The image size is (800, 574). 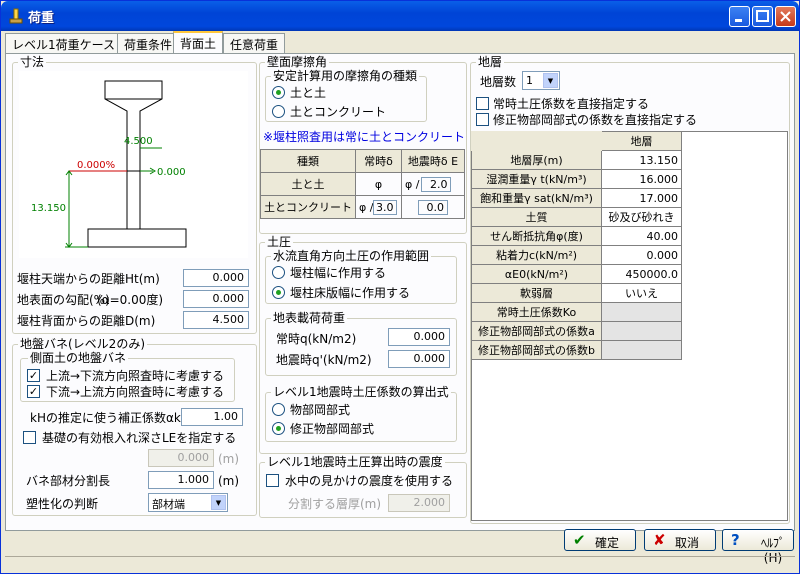 What do you see at coordinates (216, 299) in the screenshot?
I see `slope-input: 0.000` at bounding box center [216, 299].